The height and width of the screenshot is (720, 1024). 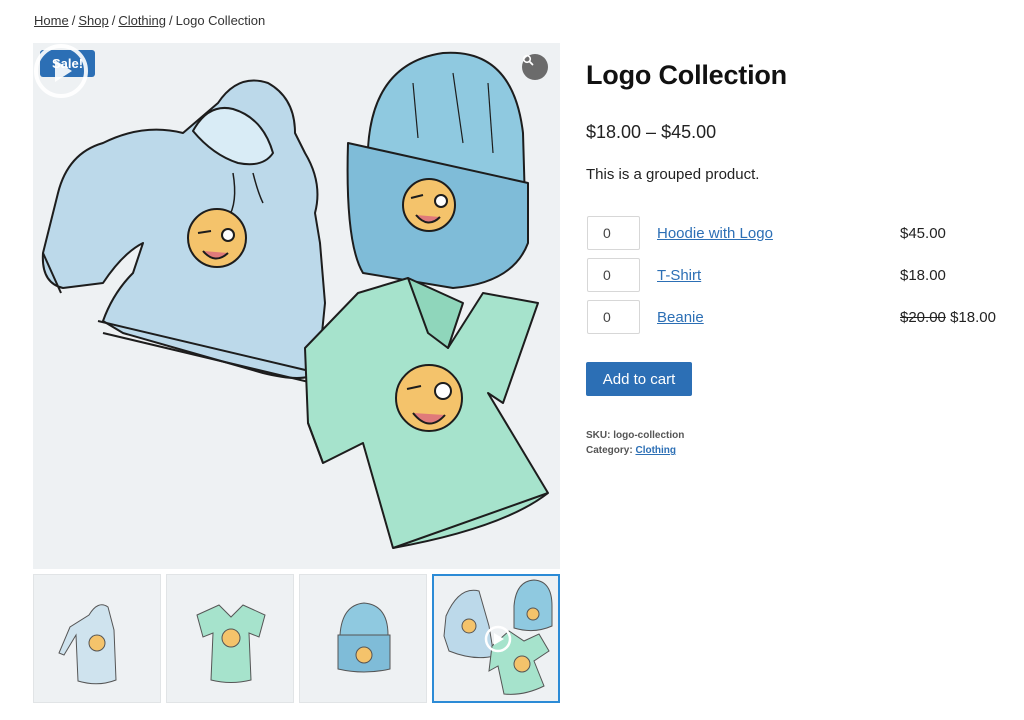 I want to click on thumbnail-strip, so click(x=296, y=638).